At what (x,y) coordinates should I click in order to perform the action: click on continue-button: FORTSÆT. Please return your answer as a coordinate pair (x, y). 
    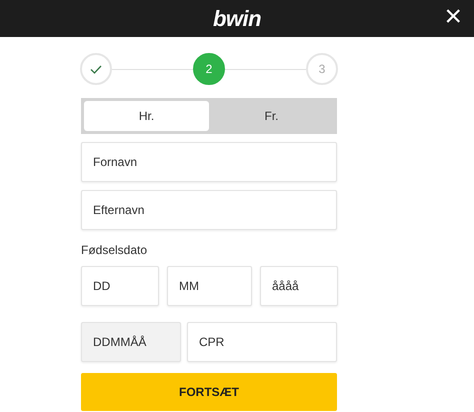
    Looking at the image, I should click on (209, 392).